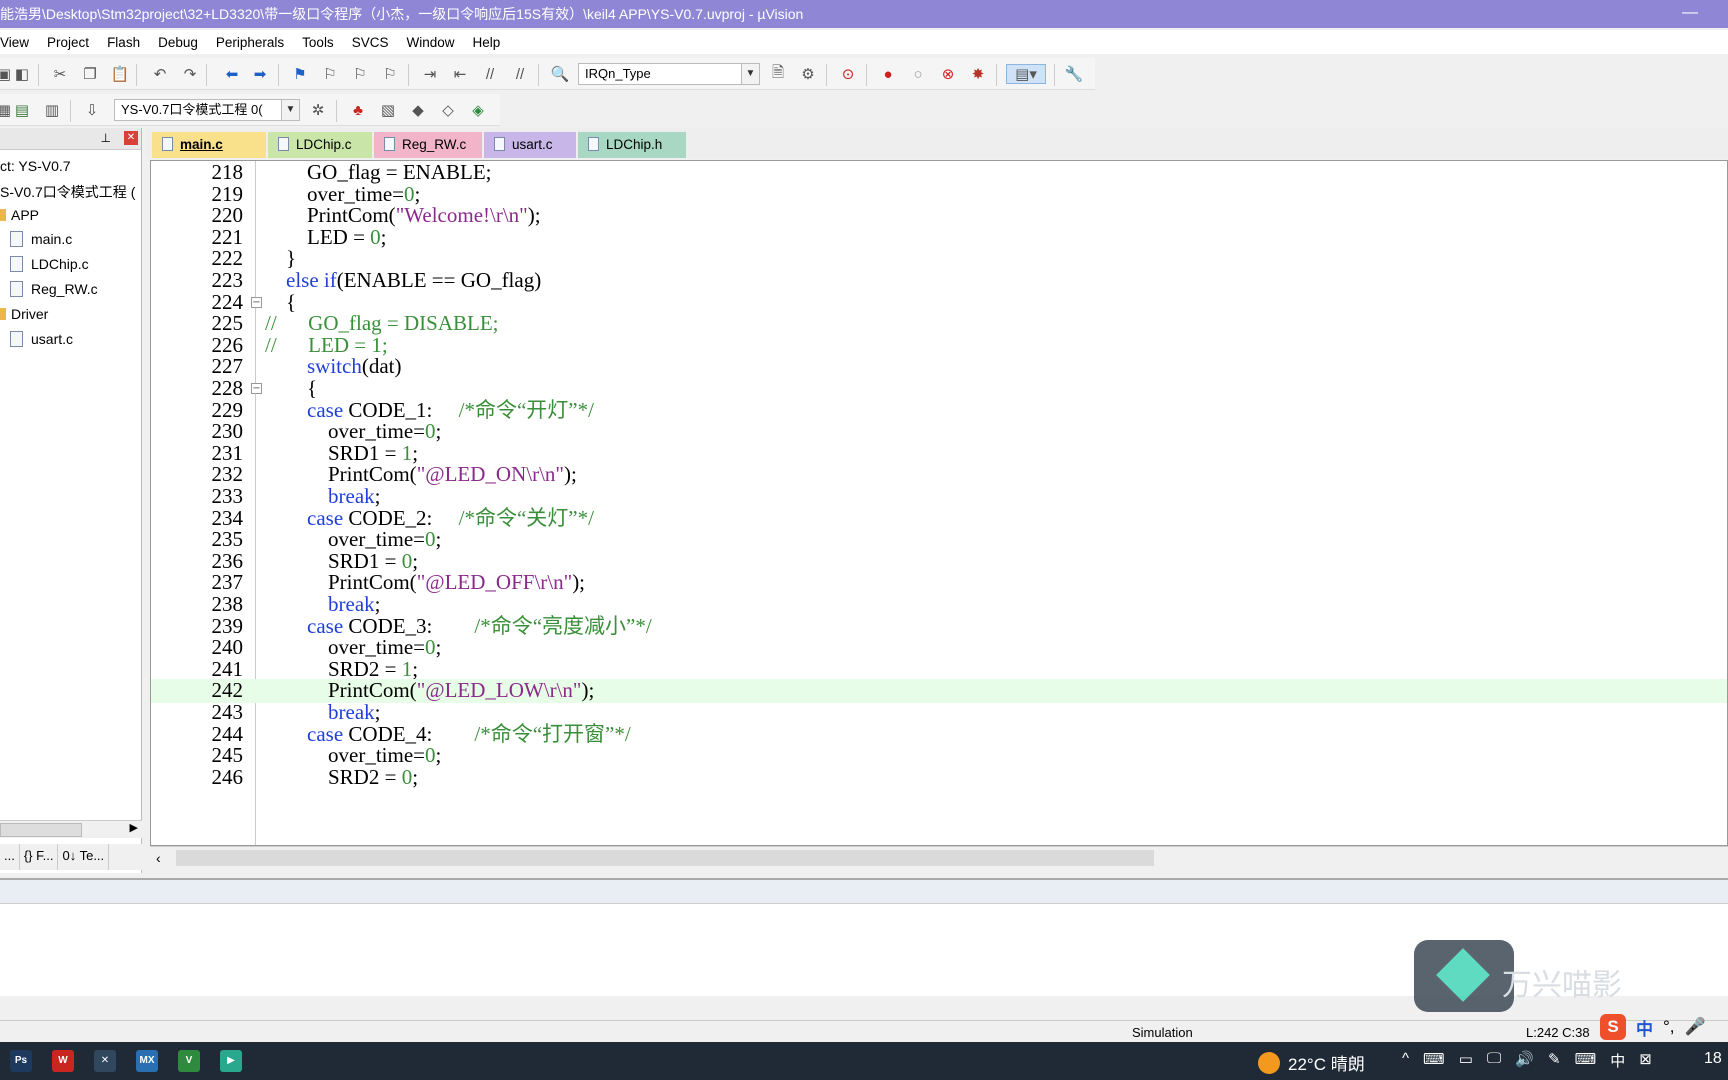  I want to click on rebuild-icon: ▥, so click(52, 110).